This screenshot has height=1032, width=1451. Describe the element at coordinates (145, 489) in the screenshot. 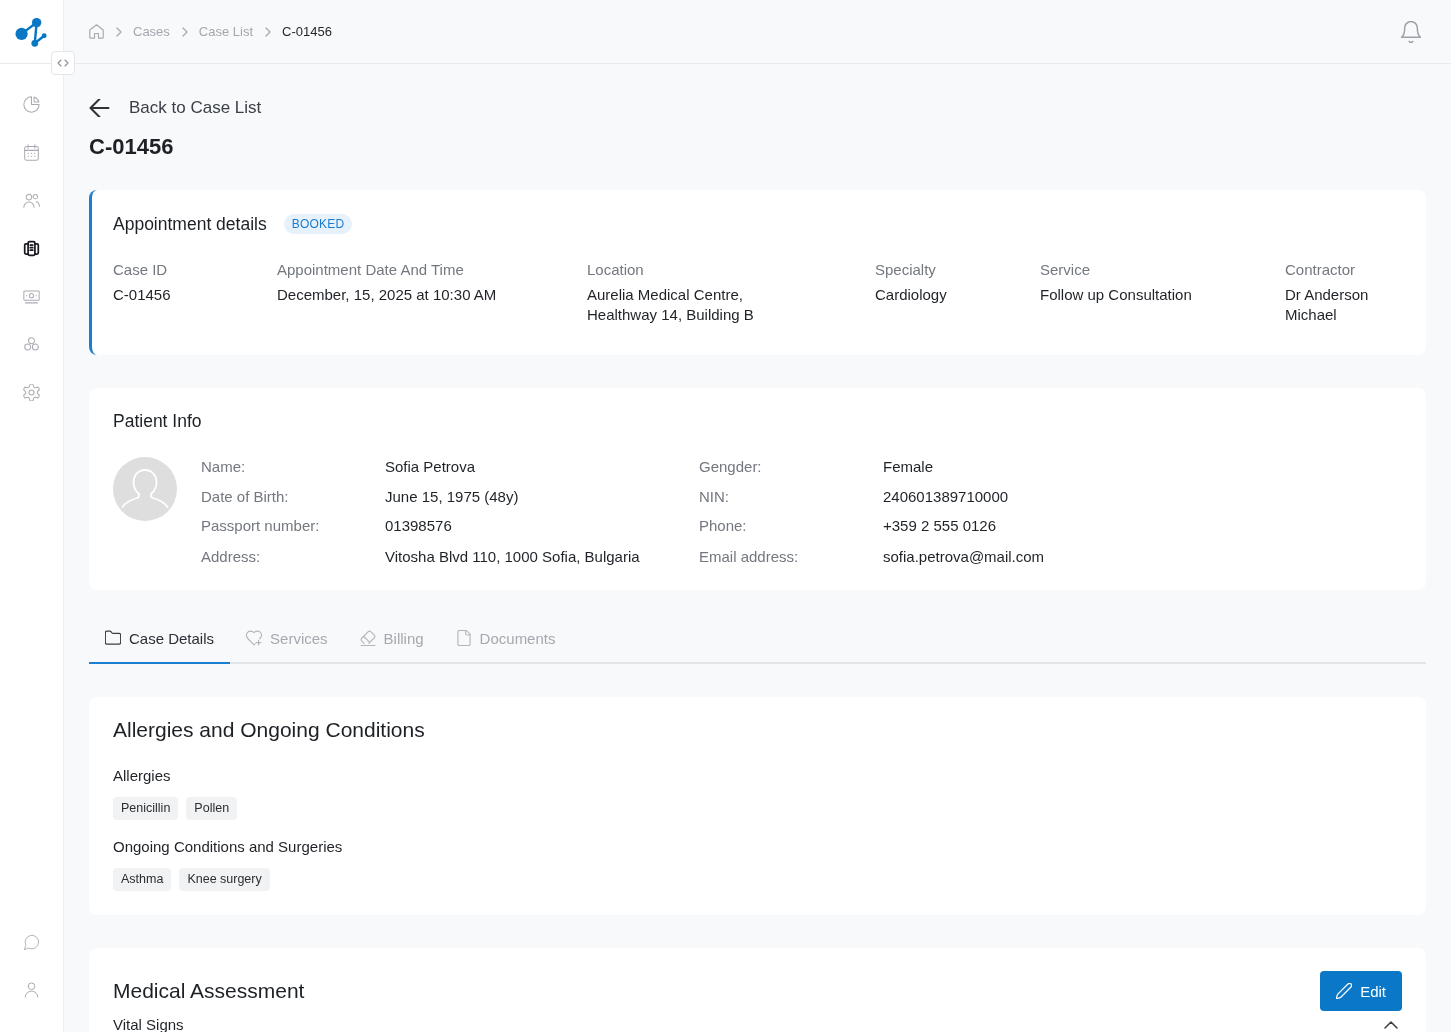

I see `avatar-icon` at that location.